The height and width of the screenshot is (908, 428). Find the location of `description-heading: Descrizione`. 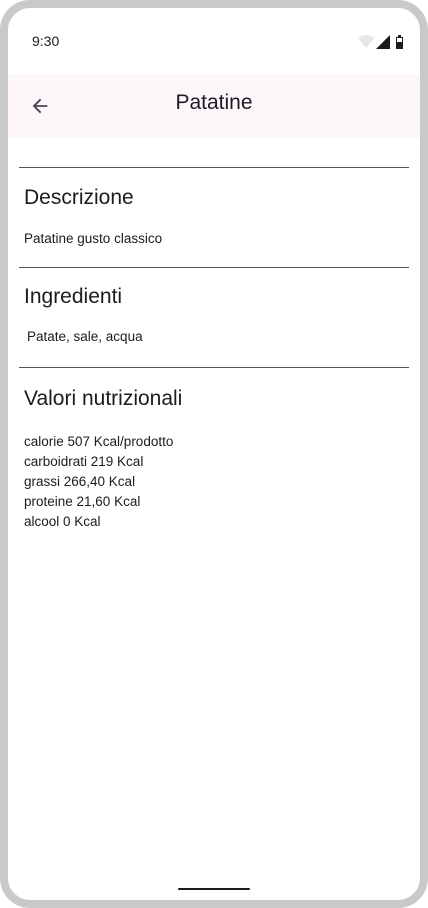

description-heading: Descrizione is located at coordinates (79, 197).